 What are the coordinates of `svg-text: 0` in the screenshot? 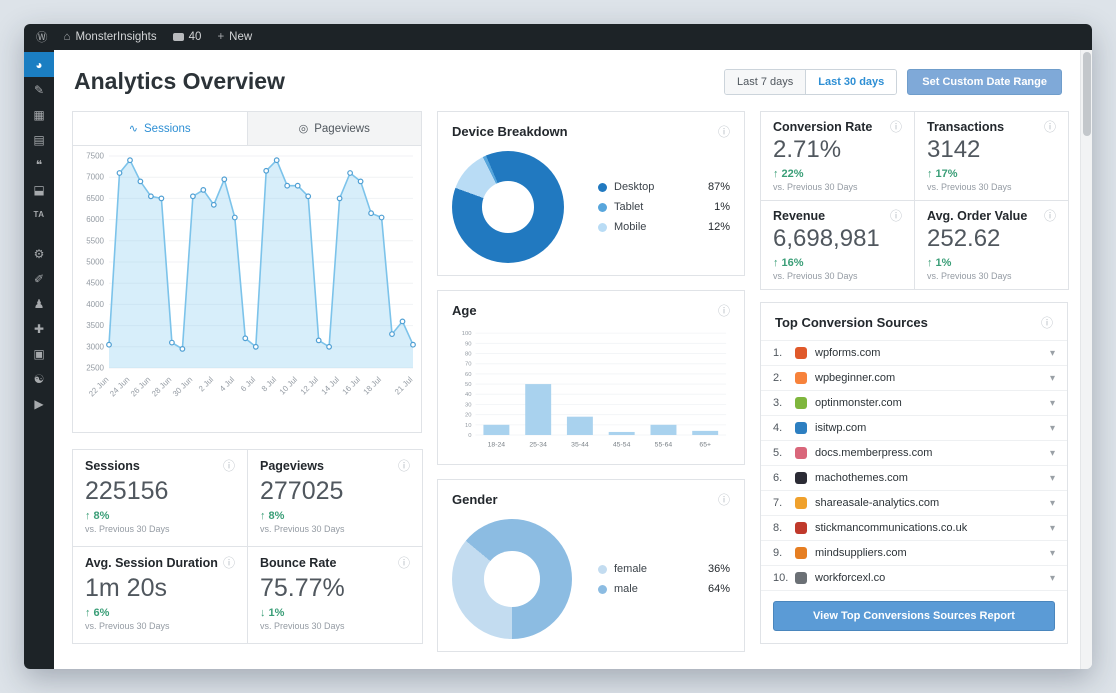 It's located at (470, 436).